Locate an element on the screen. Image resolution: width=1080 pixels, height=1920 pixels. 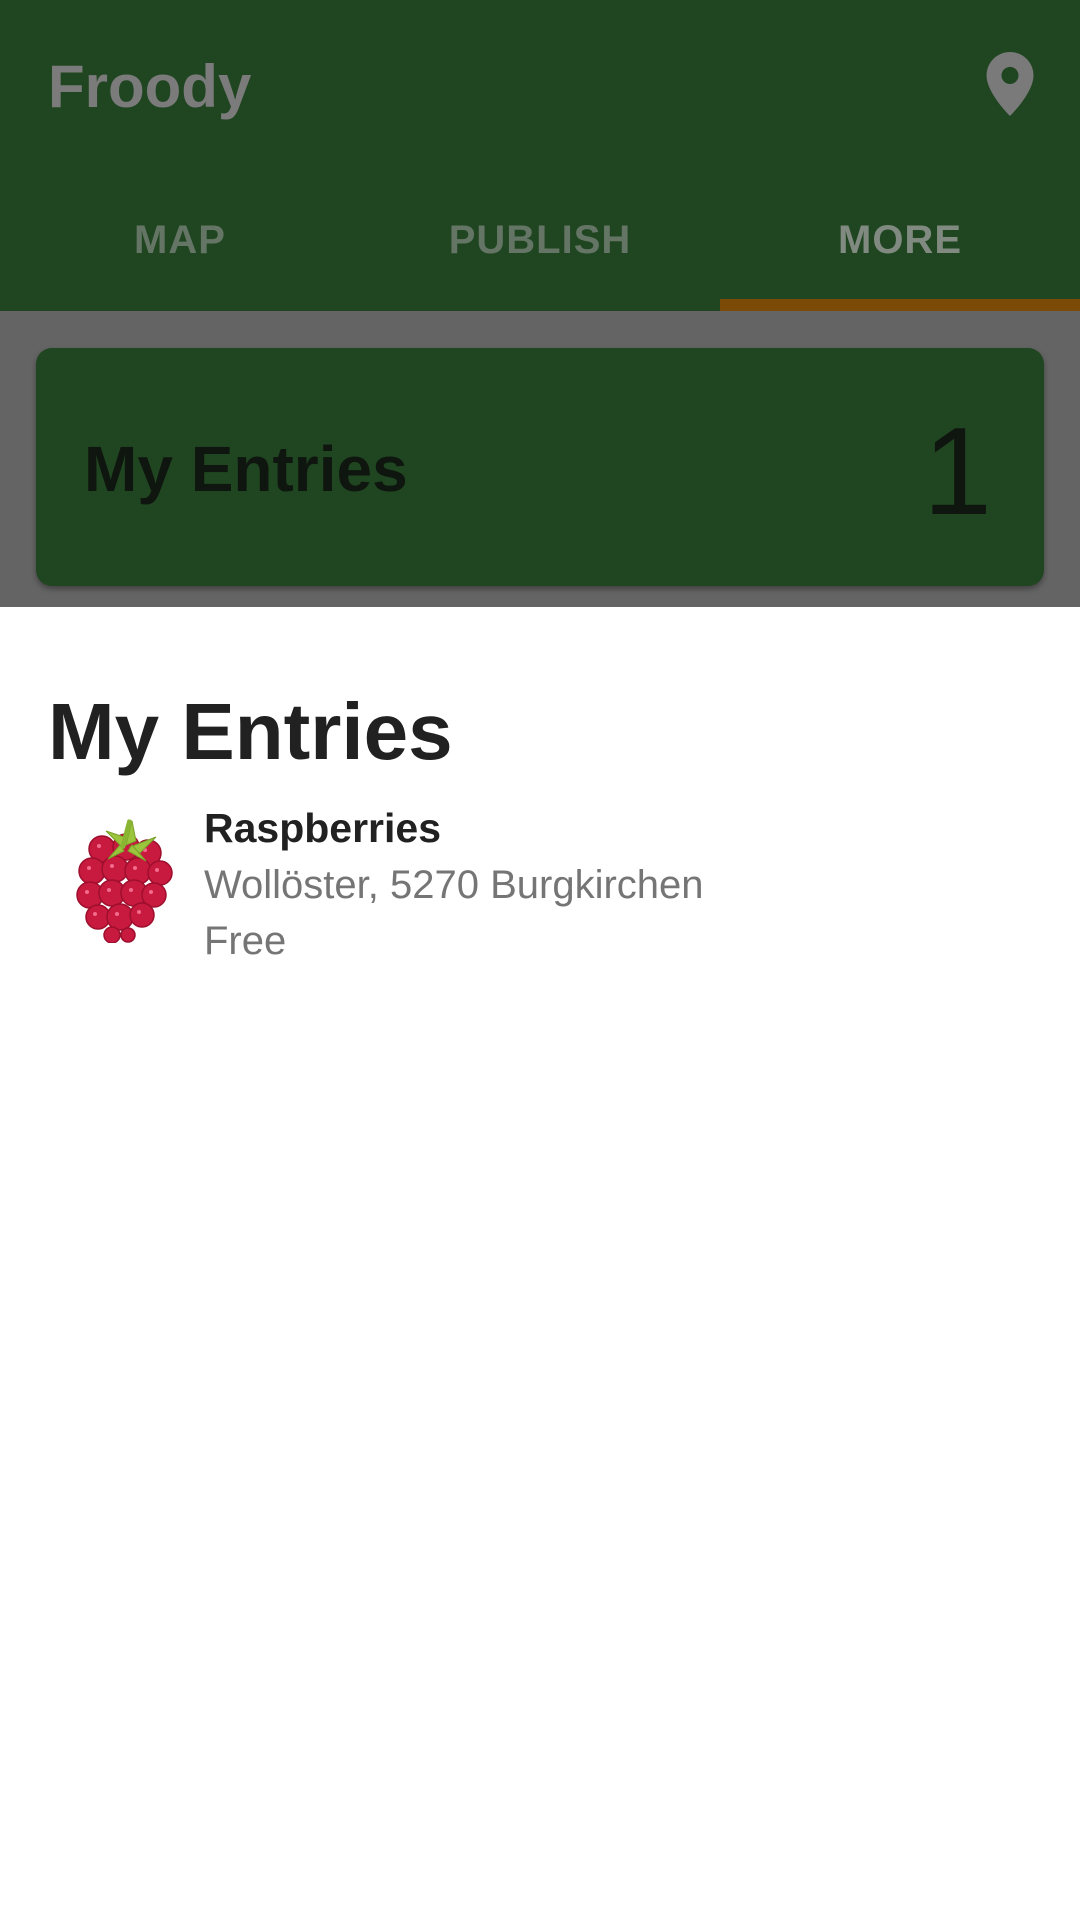
tab-map-label: MAP is located at coordinates (180, 240).